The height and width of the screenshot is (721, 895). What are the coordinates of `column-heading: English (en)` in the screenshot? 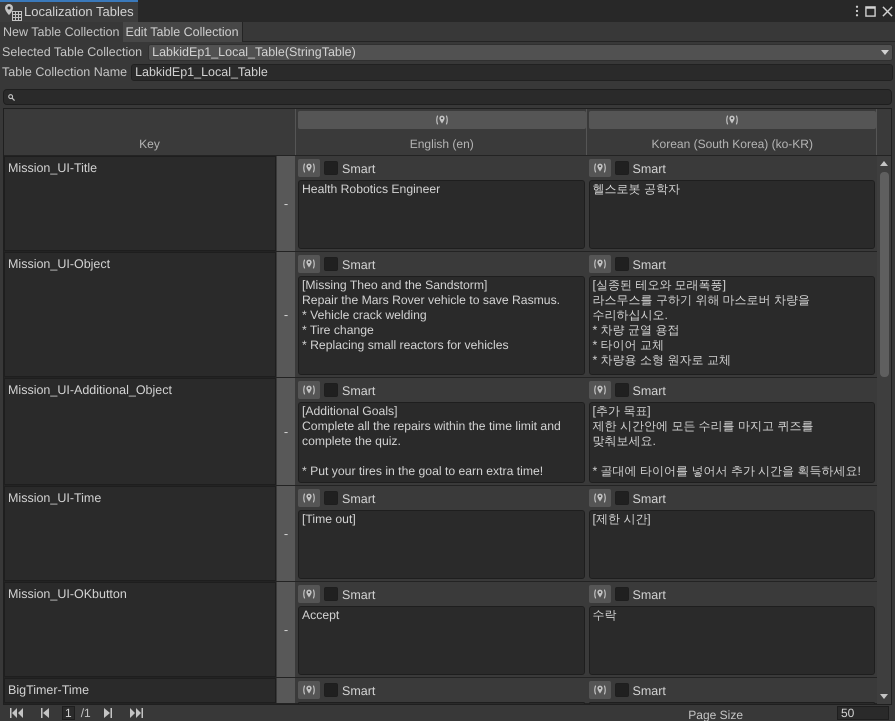 It's located at (442, 144).